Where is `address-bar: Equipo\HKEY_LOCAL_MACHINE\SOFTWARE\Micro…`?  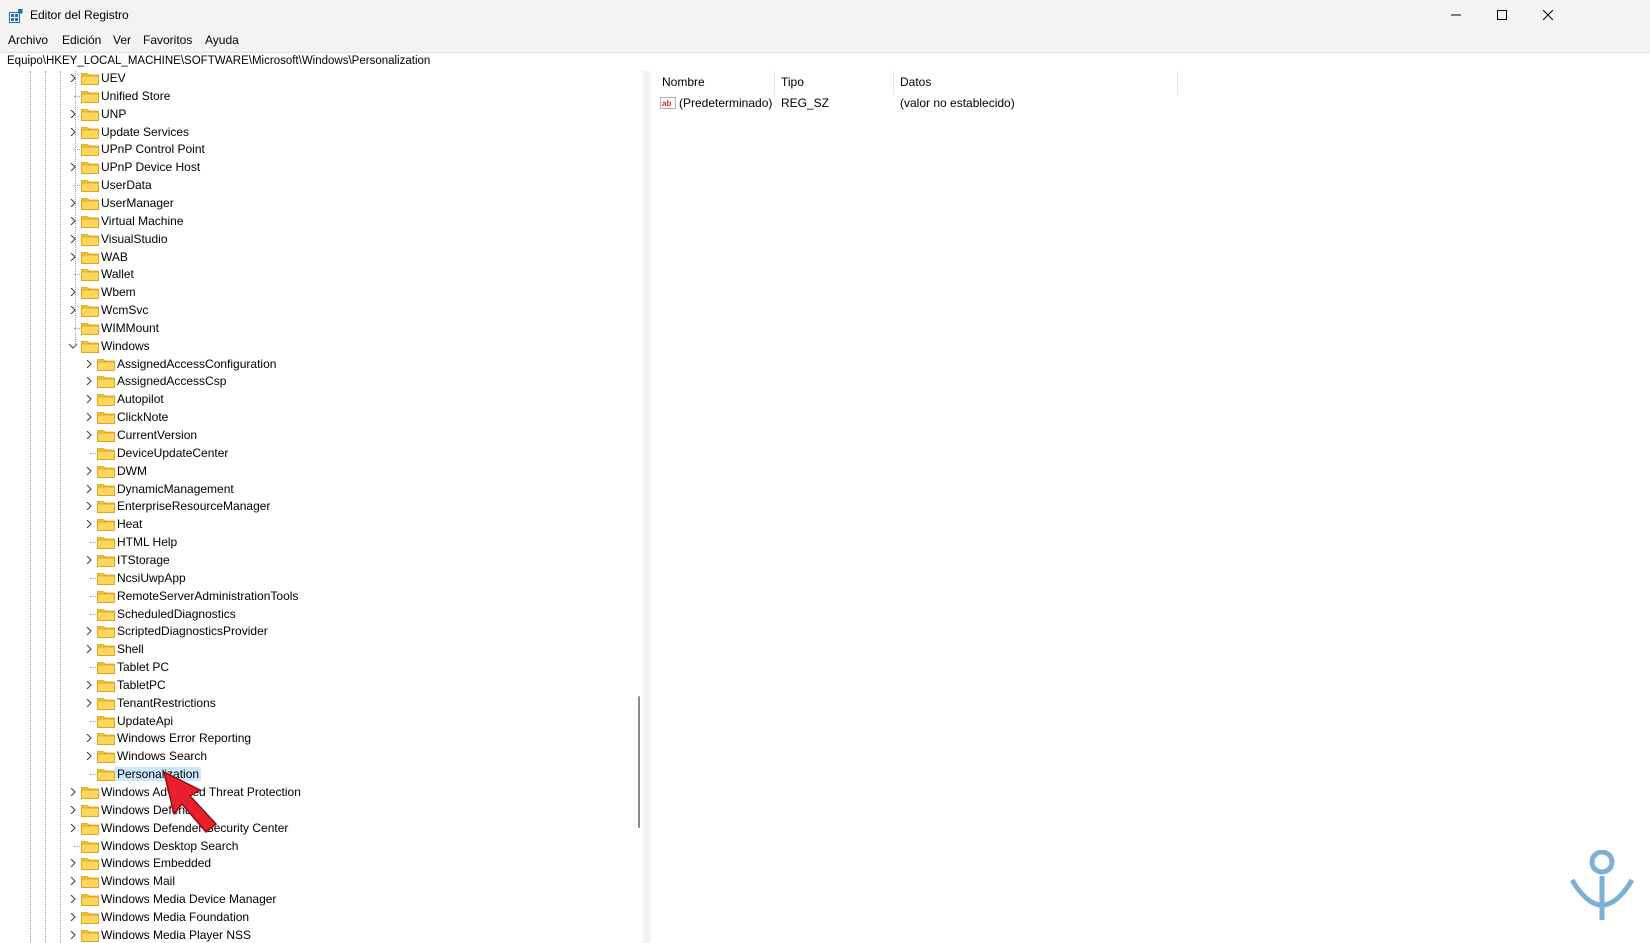 address-bar: Equipo\HKEY_LOCAL_MACHINE\SOFTWARE\Micro… is located at coordinates (825, 62).